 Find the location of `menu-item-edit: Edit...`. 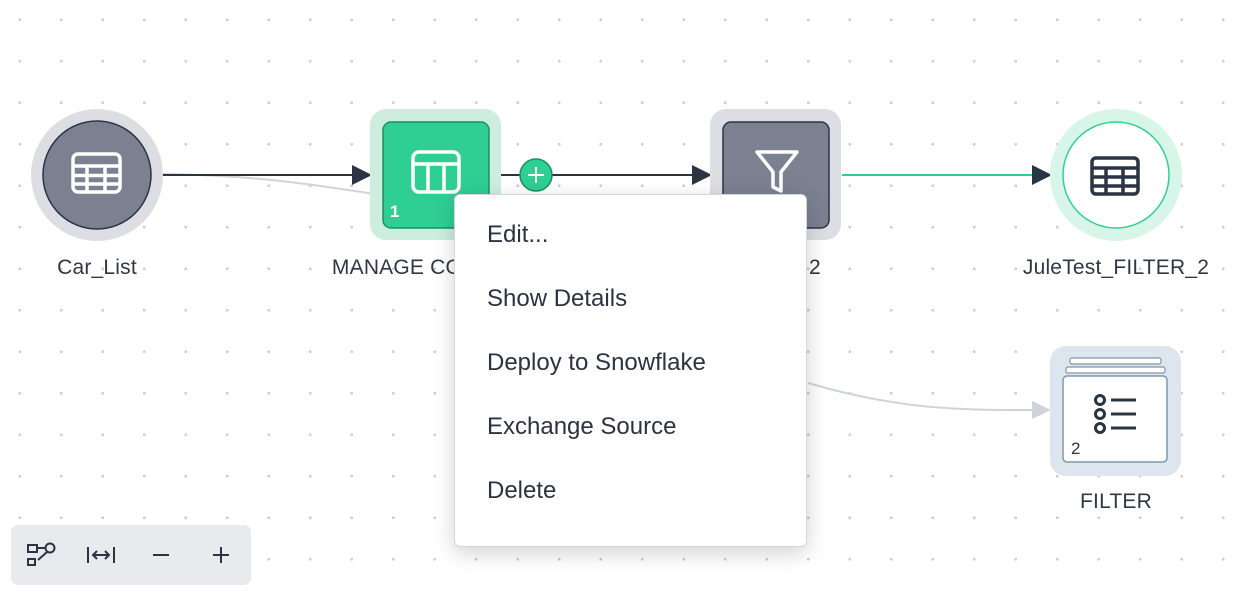

menu-item-edit: Edit... is located at coordinates (517, 235).